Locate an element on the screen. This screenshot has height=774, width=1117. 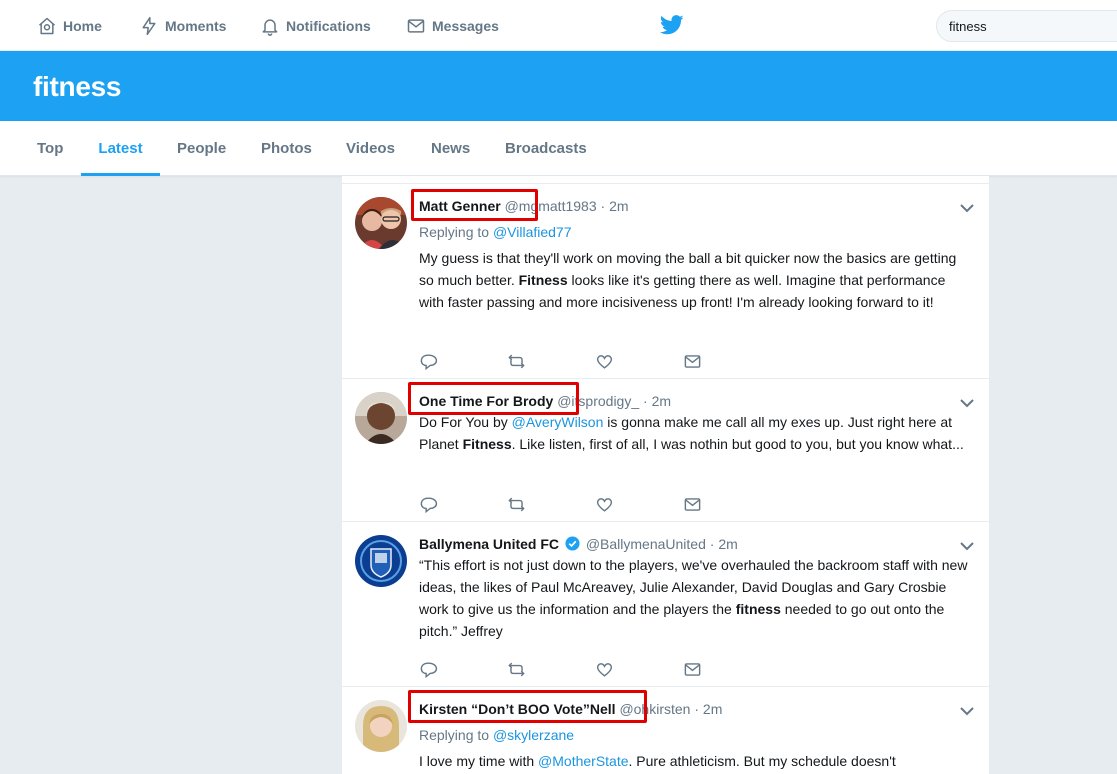
tweet-author-name: Ballymena United FC is located at coordinates (489, 544).